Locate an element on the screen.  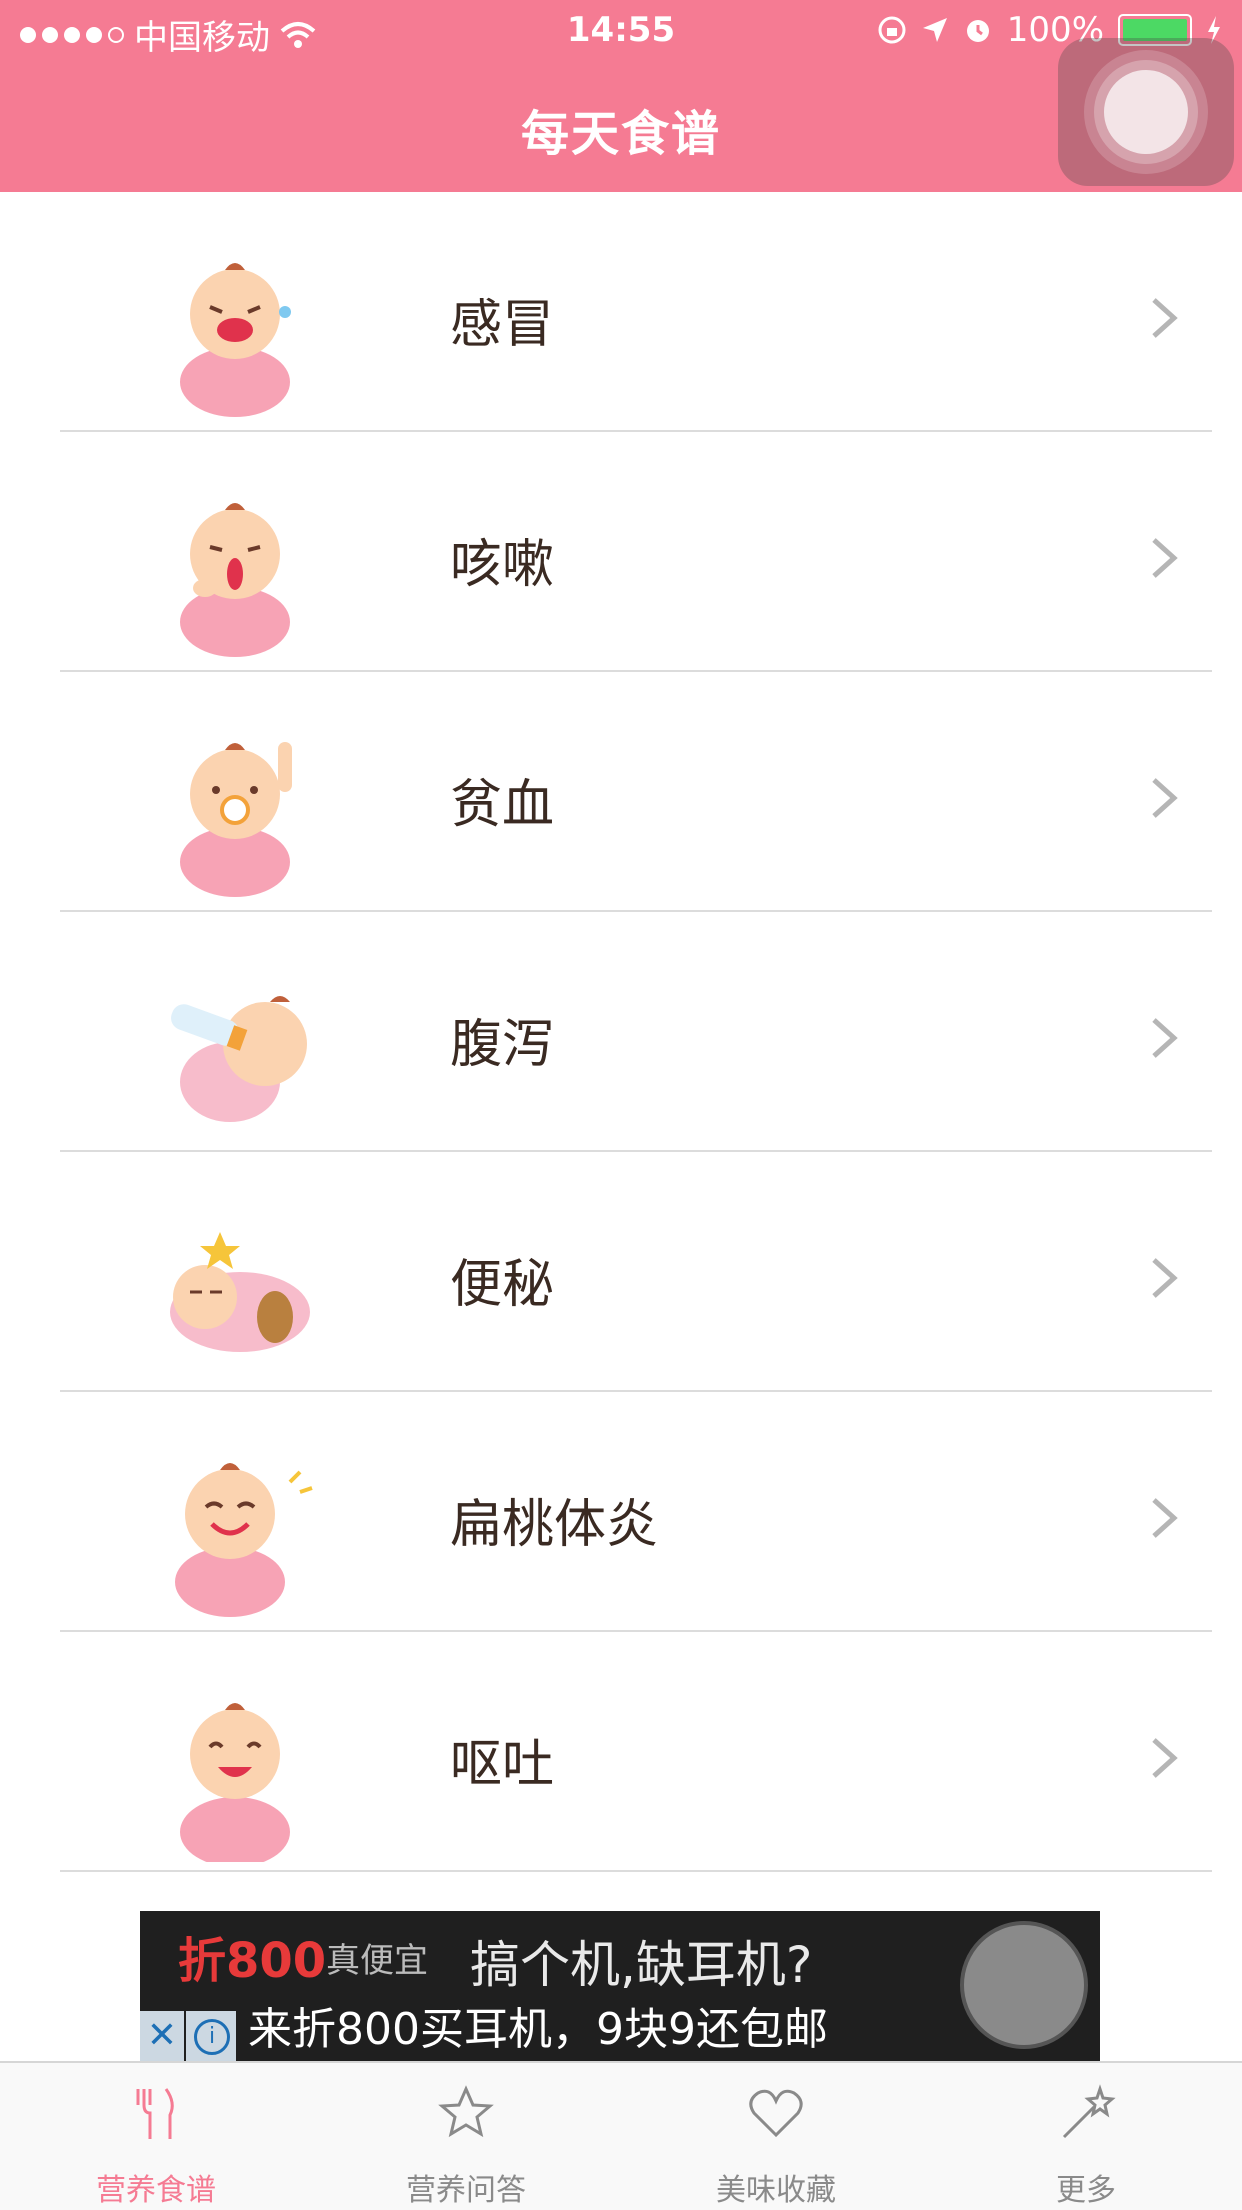
baby-bottle-icon is located at coordinates (239, 1059).